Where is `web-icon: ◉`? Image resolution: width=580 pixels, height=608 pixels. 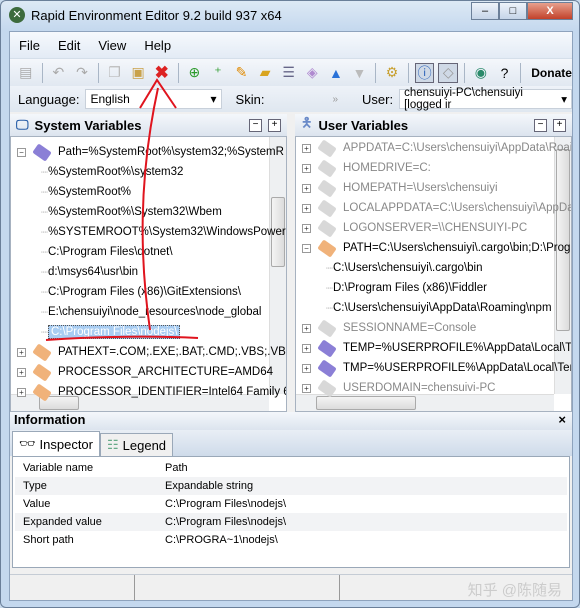 web-icon: ◉ is located at coordinates (481, 73).